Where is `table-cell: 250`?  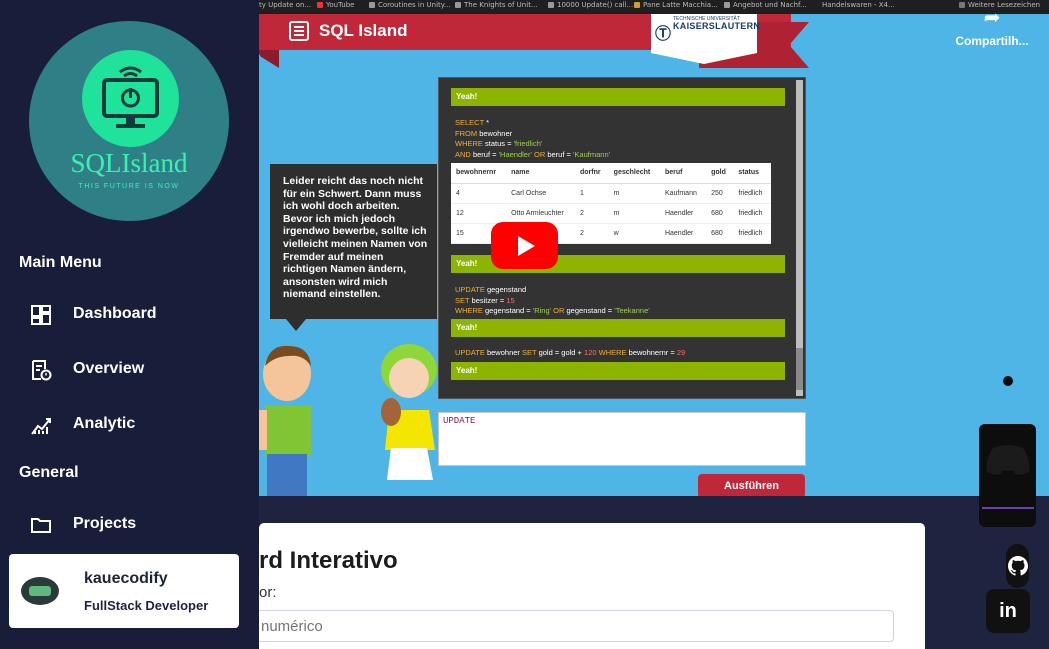 table-cell: 250 is located at coordinates (720, 193).